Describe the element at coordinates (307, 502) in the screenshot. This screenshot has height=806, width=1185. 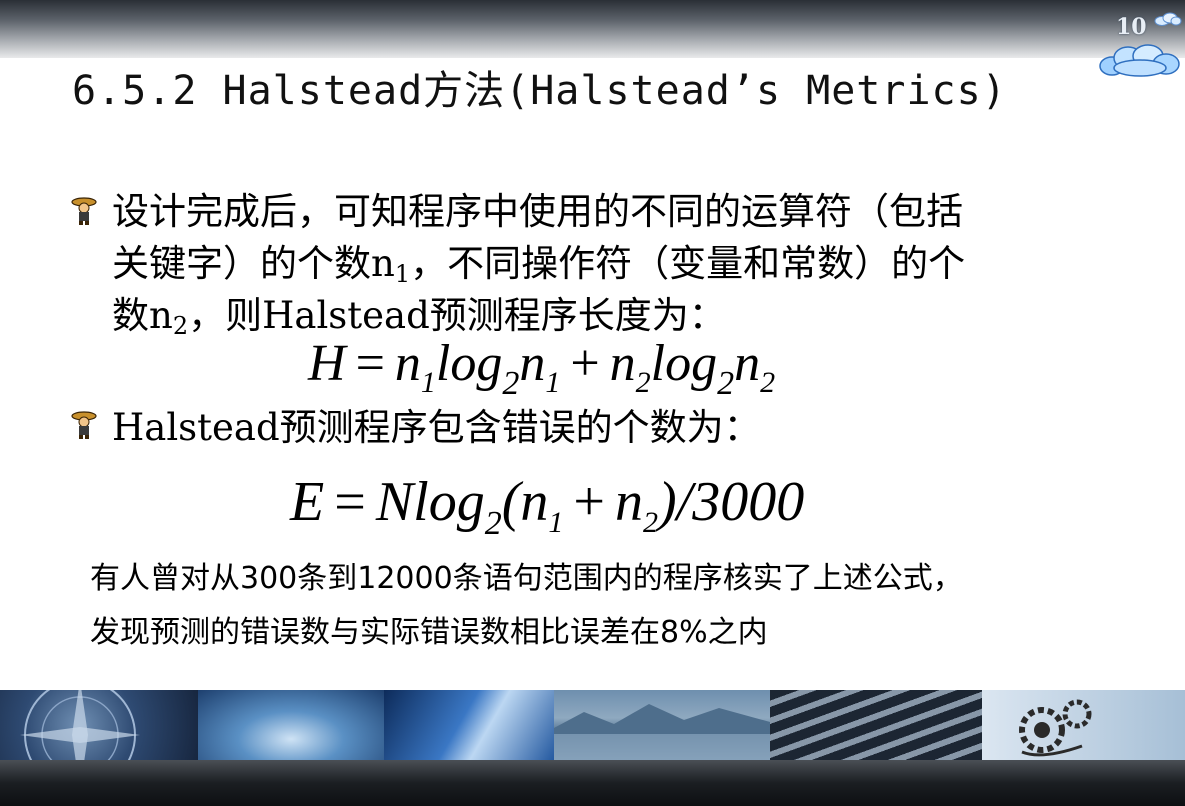
I see `formula-symbol: E` at that location.